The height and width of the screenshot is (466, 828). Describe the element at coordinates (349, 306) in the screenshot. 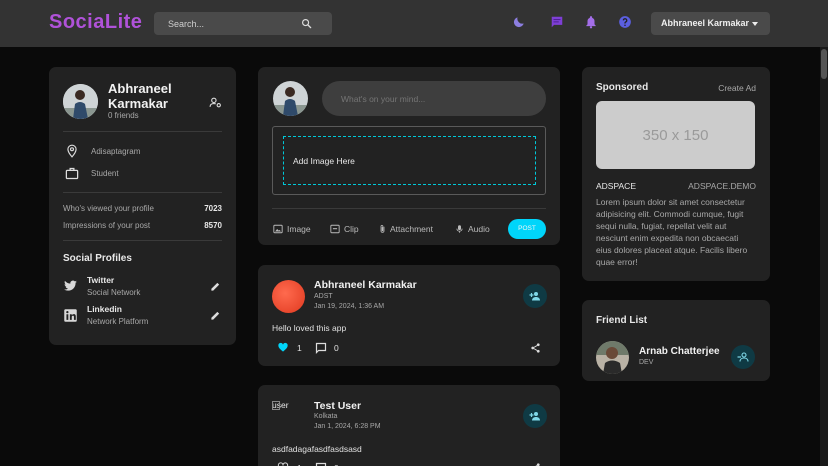

I see `post-date: Jan 19, 2024, 1:36 AM` at that location.